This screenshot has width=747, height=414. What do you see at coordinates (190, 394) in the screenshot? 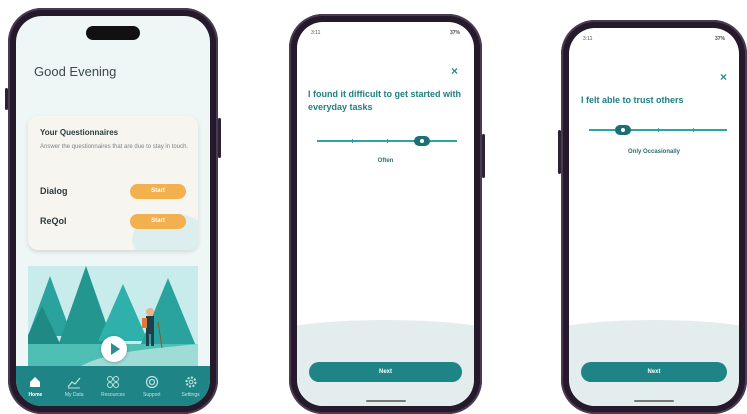
I see `nav-settings-label: Settings` at bounding box center [190, 394].